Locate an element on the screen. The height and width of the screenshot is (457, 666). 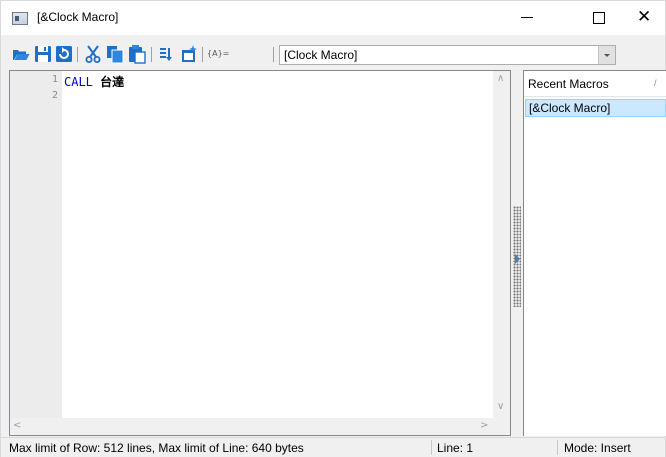
recent-macro-item: [&Clock Macro] is located at coordinates (595, 108).